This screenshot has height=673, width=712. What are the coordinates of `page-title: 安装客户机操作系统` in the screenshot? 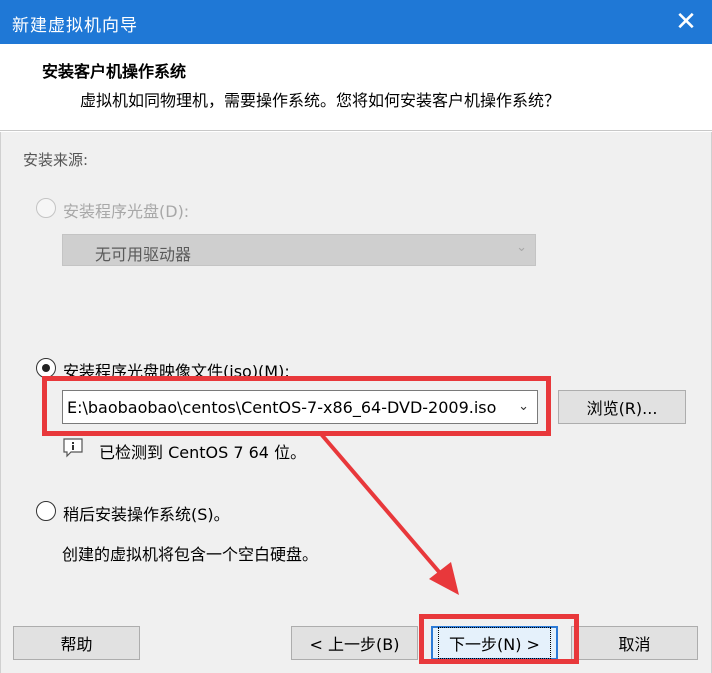 It's located at (114, 71).